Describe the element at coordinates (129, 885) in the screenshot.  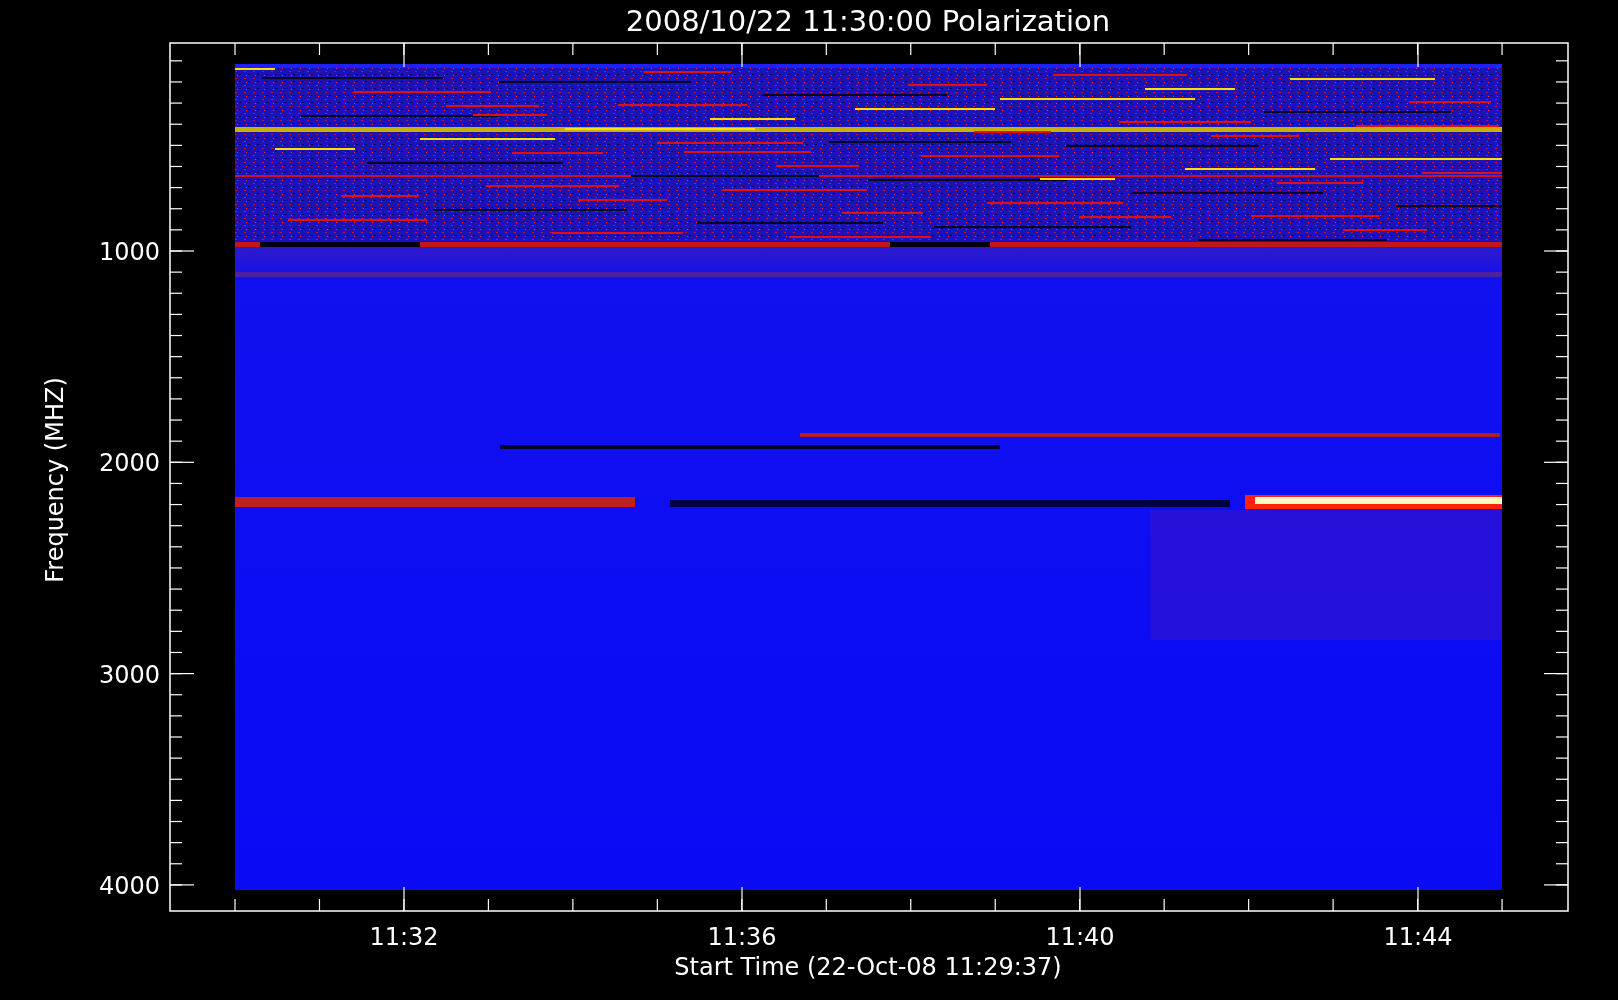
I see `y-tick-label: 4000` at that location.